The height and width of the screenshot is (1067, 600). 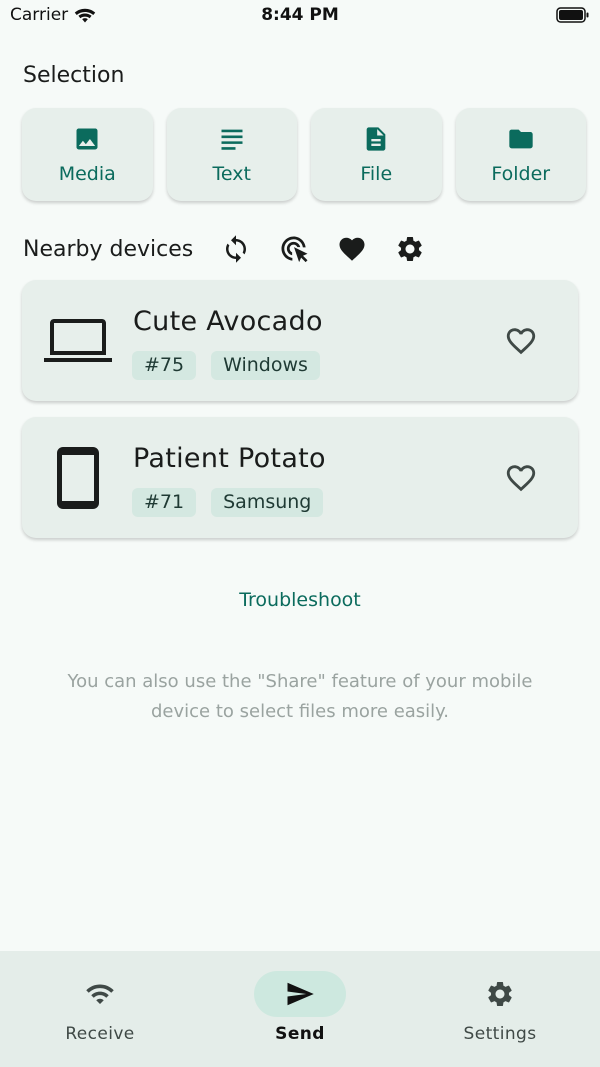 What do you see at coordinates (164, 502) in the screenshot?
I see `device-id-tag: #71` at bounding box center [164, 502].